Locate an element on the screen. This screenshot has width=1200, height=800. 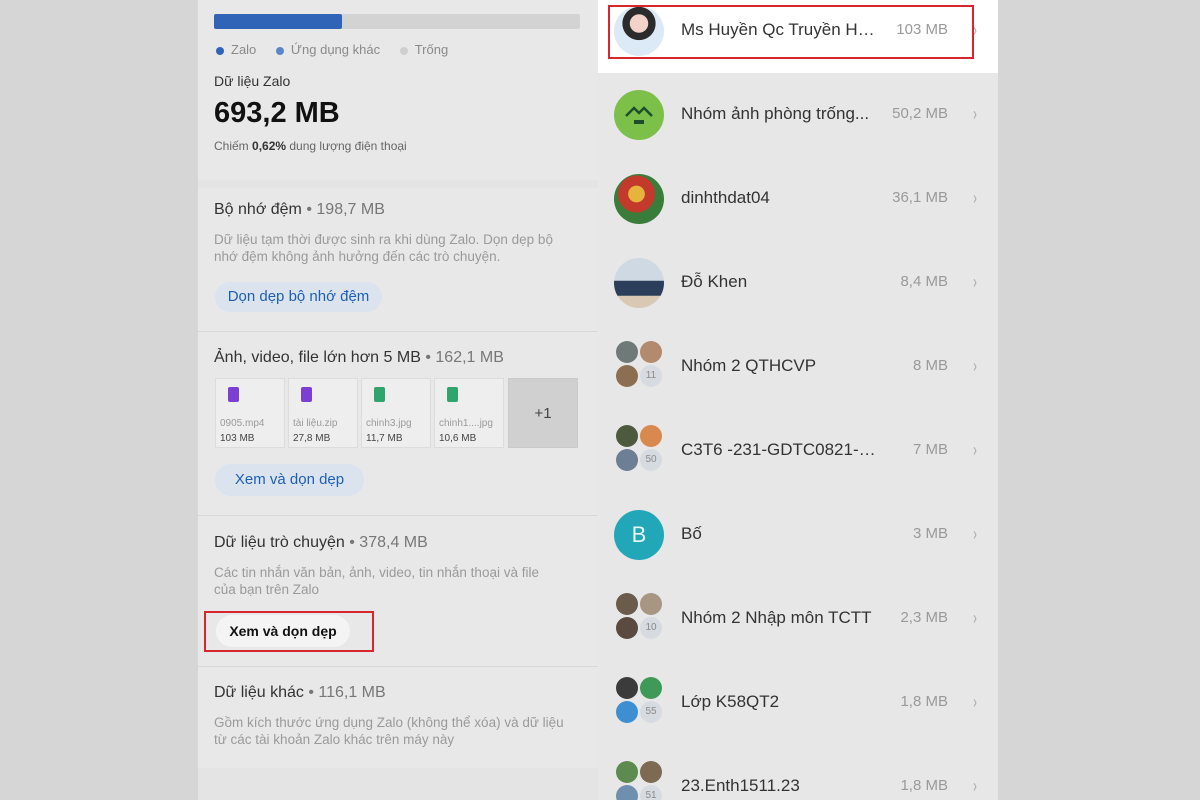
view-large-files-button: Xem và dọn dẹp is located at coordinates (289, 480).